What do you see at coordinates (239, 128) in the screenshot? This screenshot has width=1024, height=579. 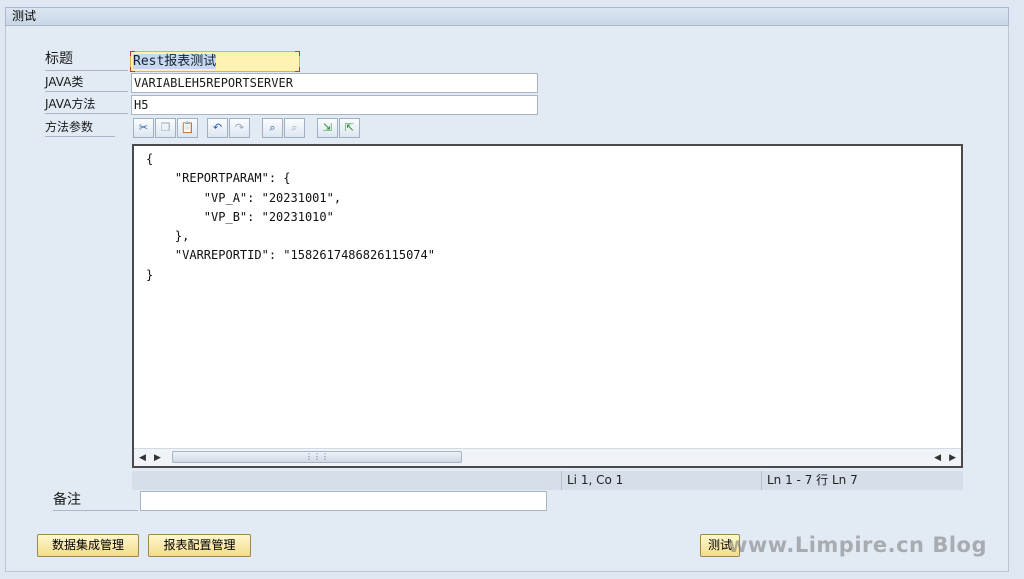 I see `redo-icon: ↷` at bounding box center [239, 128].